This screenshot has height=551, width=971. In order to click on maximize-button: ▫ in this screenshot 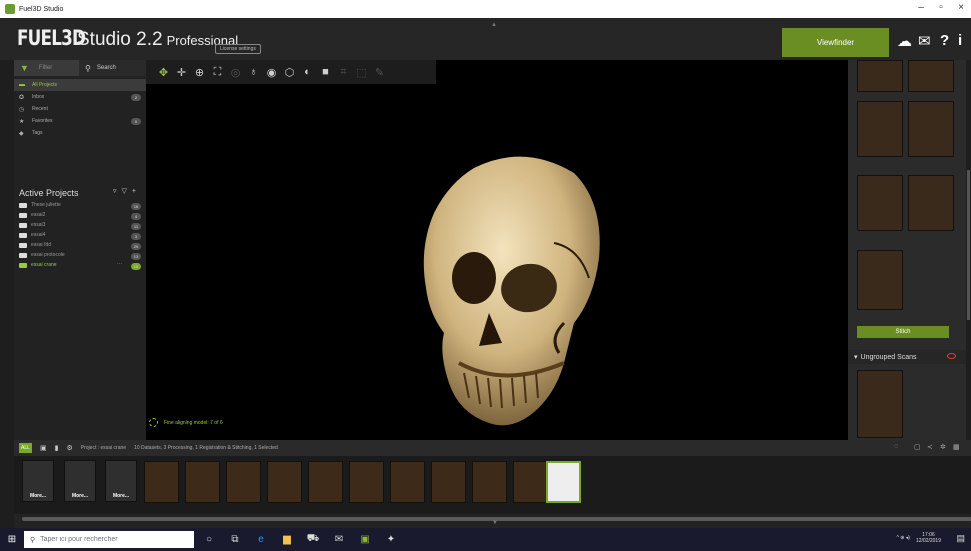, I will do `click(941, 7)`.